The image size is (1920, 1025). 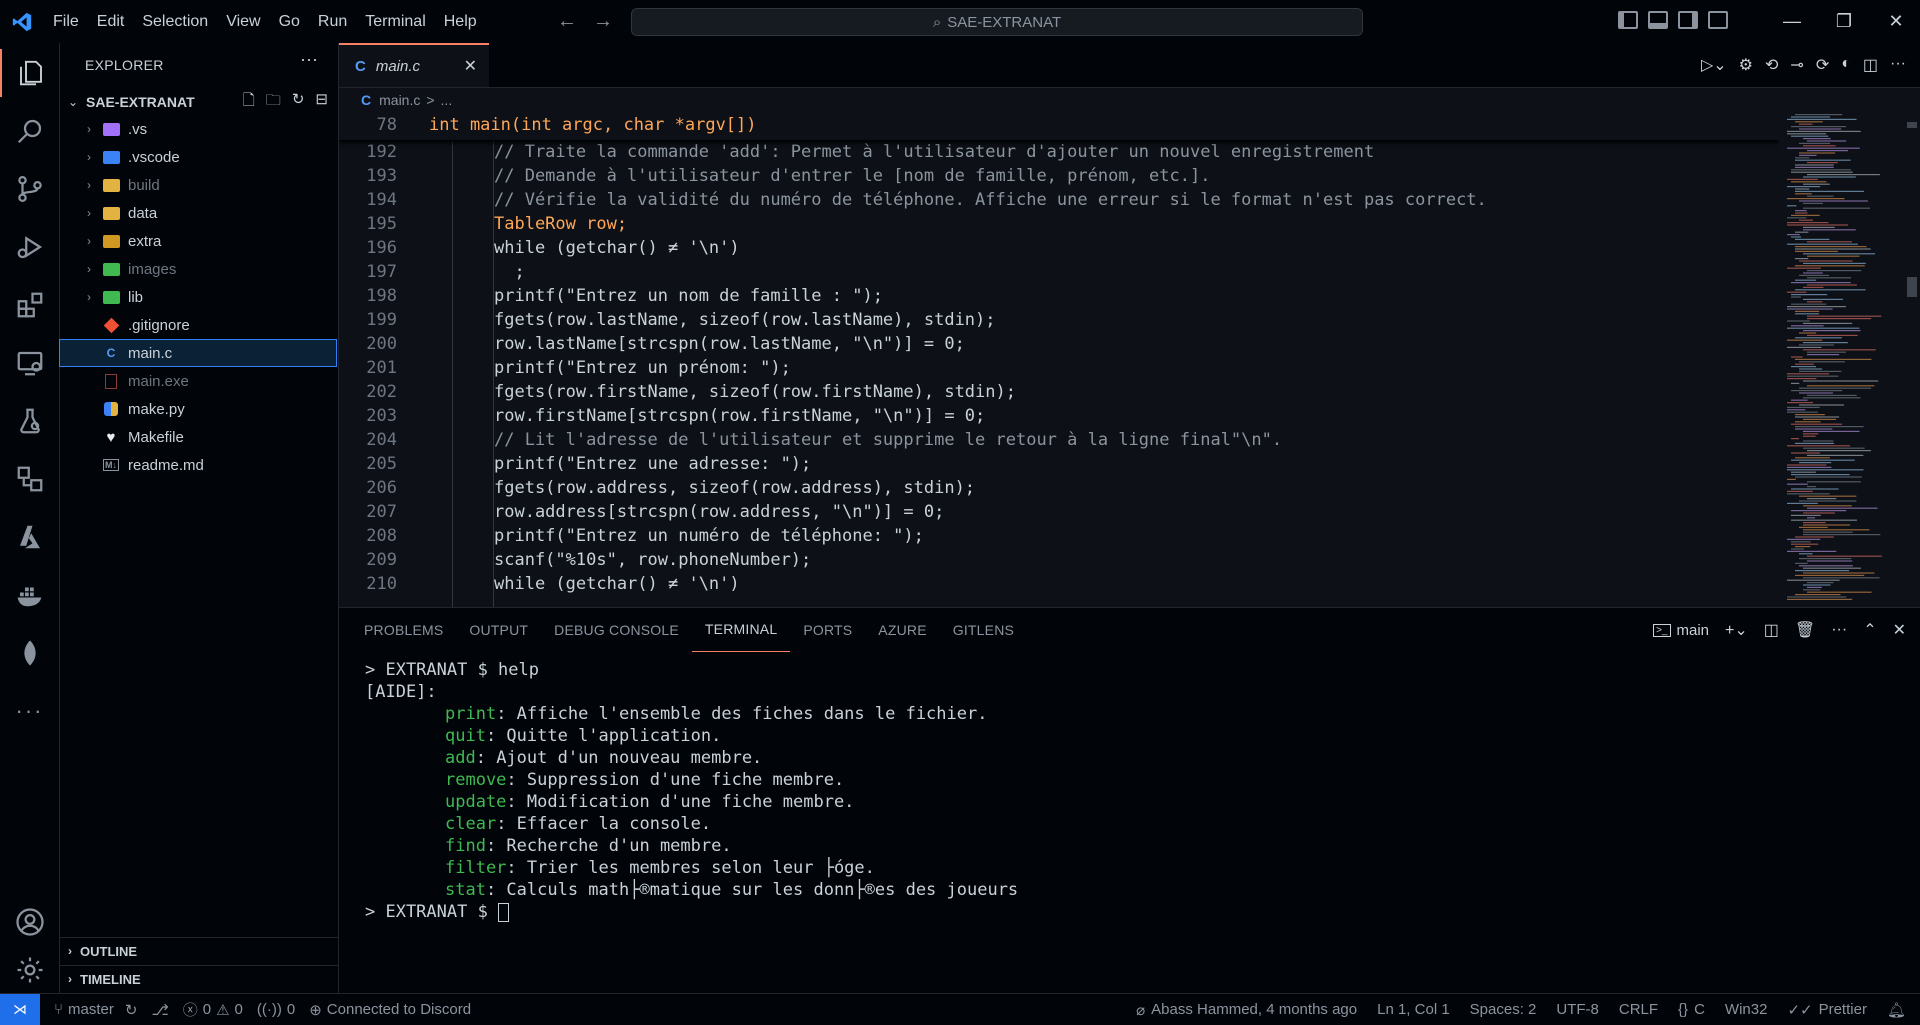 What do you see at coordinates (1771, 65) in the screenshot?
I see `git-back-icon: ⟲` at bounding box center [1771, 65].